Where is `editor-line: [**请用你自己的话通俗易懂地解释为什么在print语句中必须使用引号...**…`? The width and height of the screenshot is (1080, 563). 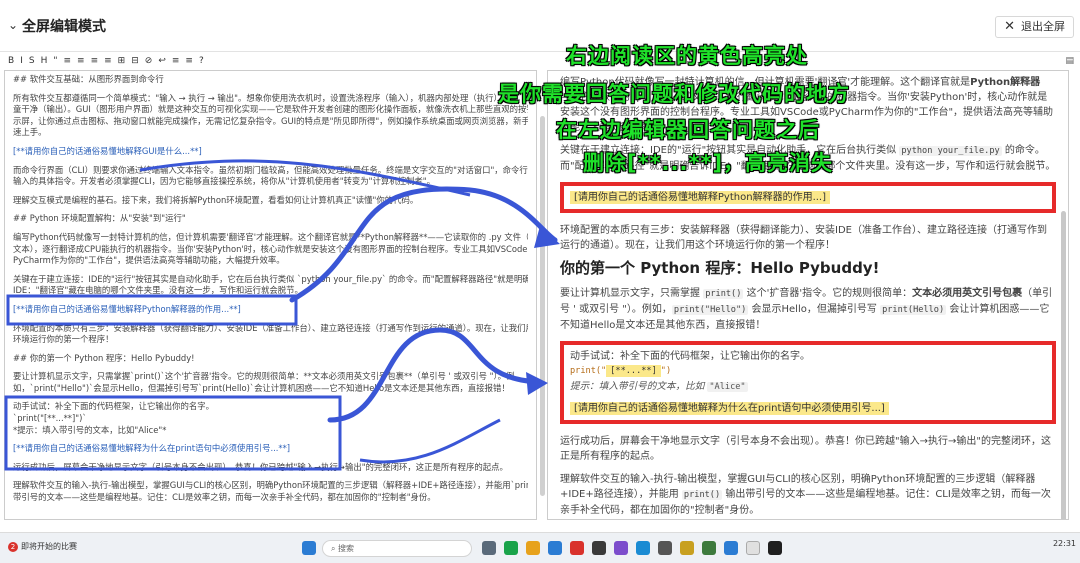
editor-line: [**请用你自己的话通俗易懂地解释为什么在print语句中必须使用引号...**… is located at coordinates (152, 448).